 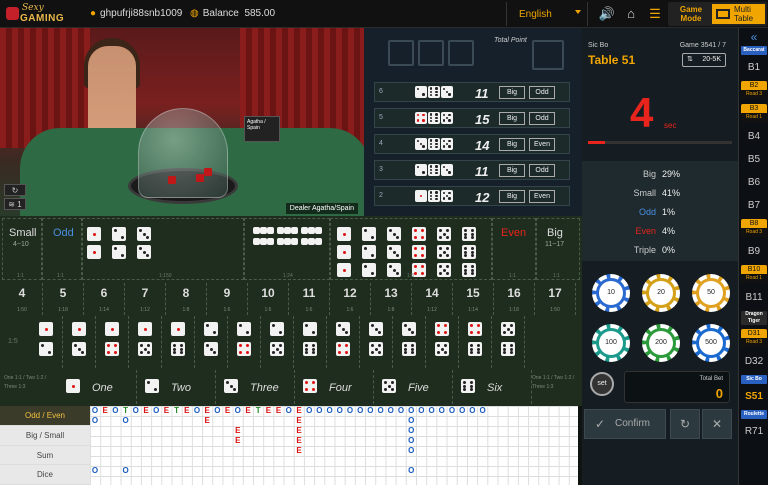 I want to click on chip-set-button: set, so click(x=602, y=384).